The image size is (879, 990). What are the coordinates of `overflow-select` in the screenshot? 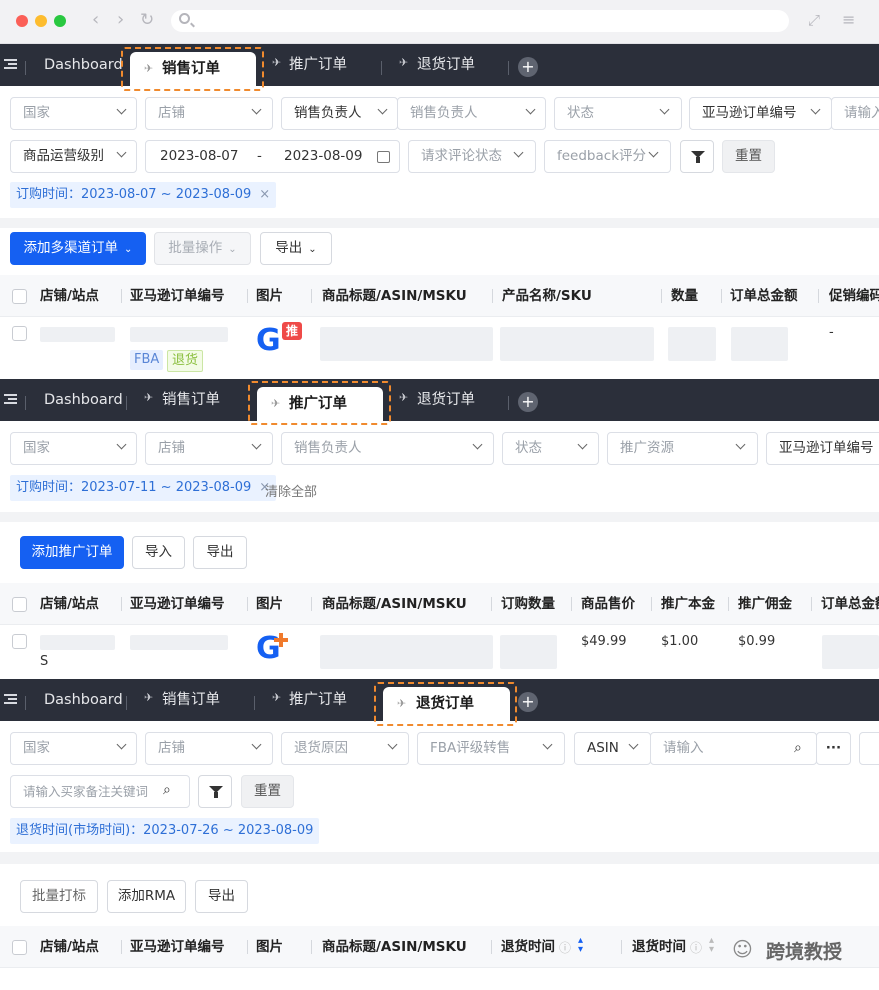 It's located at (869, 748).